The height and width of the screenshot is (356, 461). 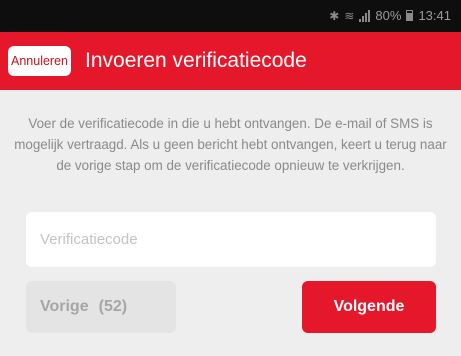 What do you see at coordinates (410, 15) in the screenshot?
I see `battery-icon` at bounding box center [410, 15].